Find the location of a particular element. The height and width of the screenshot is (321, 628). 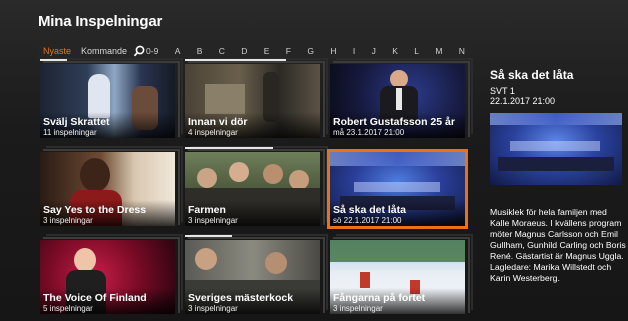

tile-subtitle: 4 inspelningar is located at coordinates (213, 132).